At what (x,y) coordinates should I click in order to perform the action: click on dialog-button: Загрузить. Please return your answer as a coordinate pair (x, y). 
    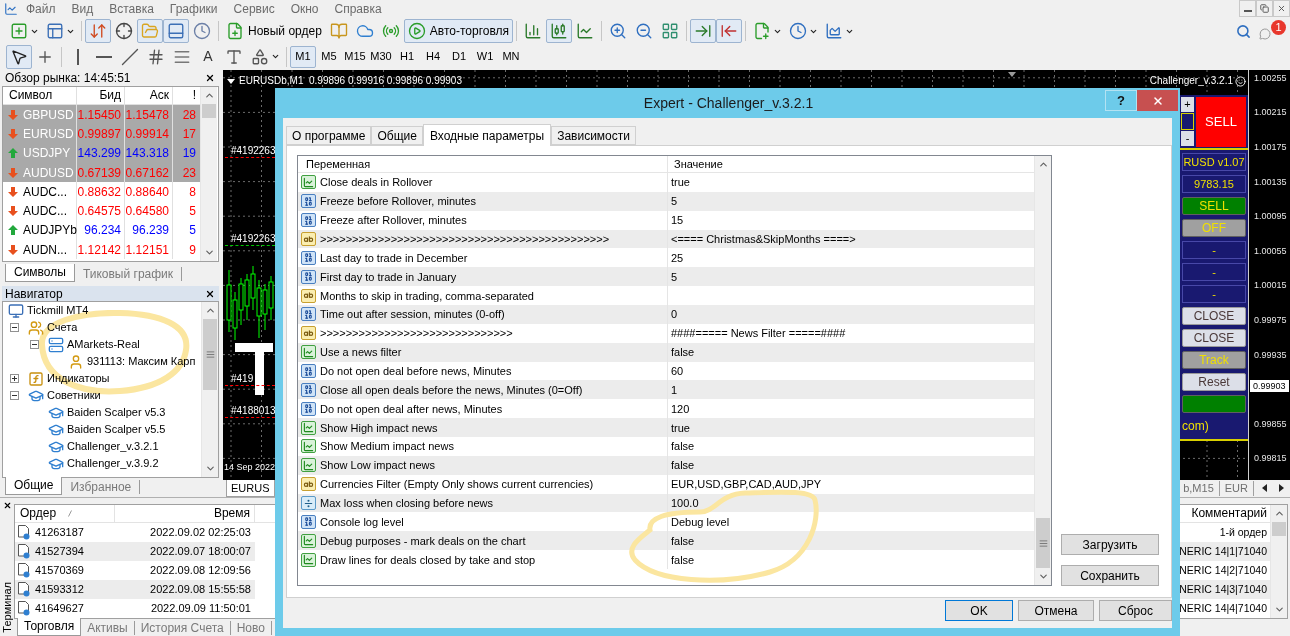
    Looking at the image, I should click on (1110, 544).